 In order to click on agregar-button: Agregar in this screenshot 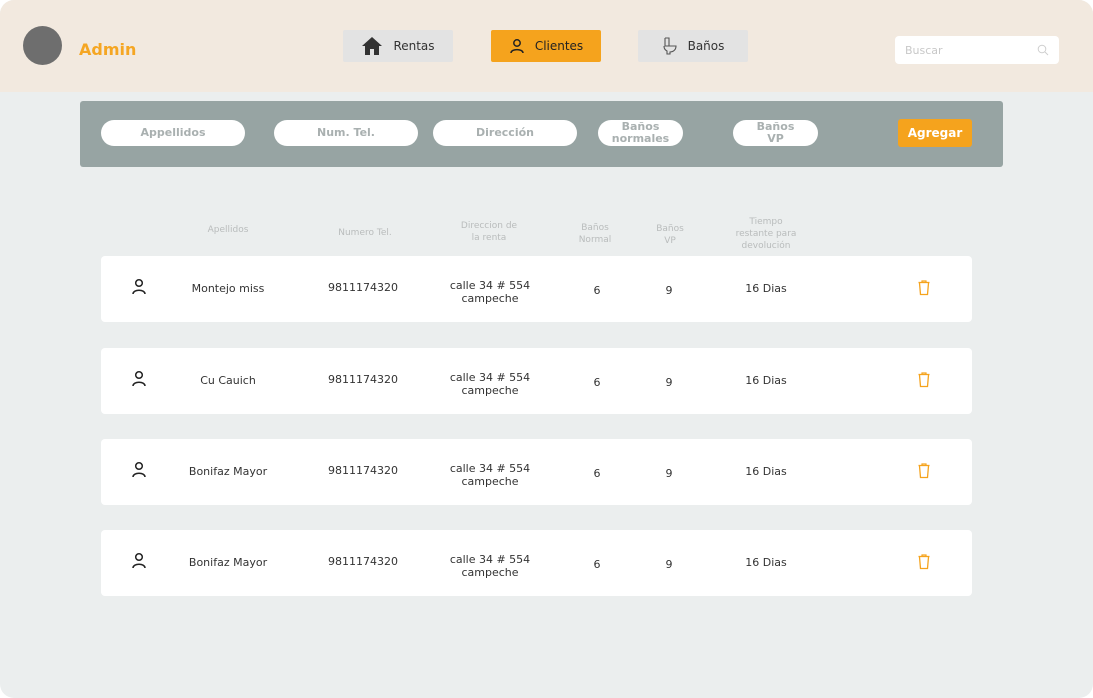, I will do `click(935, 133)`.